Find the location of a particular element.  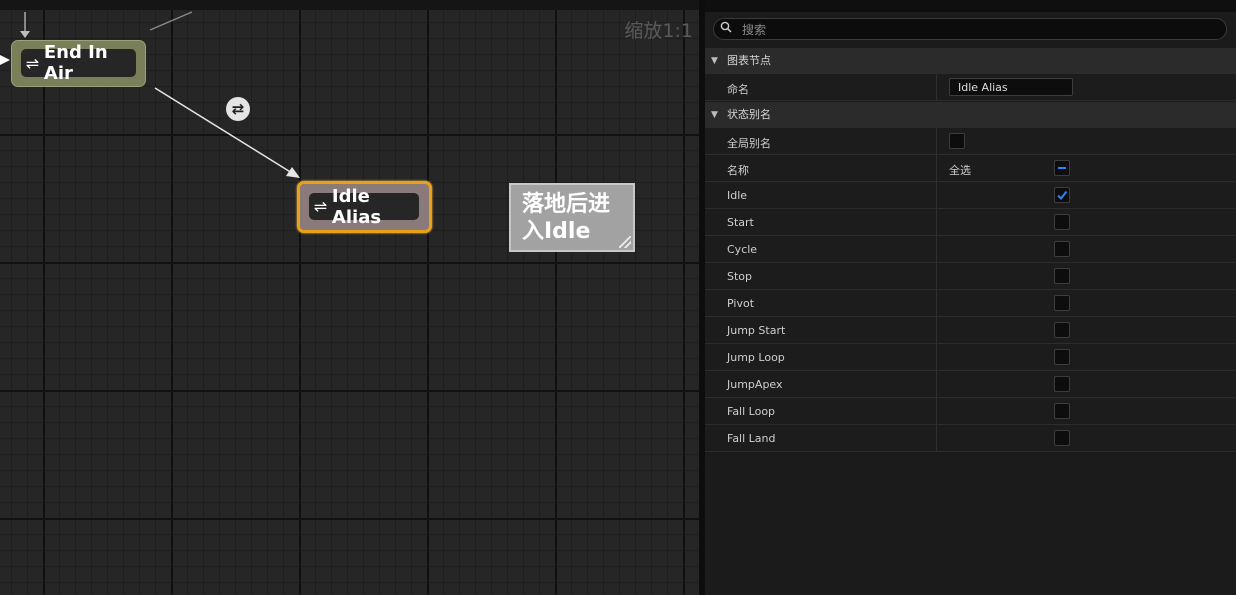

state-row: Idle is located at coordinates (970, 195).